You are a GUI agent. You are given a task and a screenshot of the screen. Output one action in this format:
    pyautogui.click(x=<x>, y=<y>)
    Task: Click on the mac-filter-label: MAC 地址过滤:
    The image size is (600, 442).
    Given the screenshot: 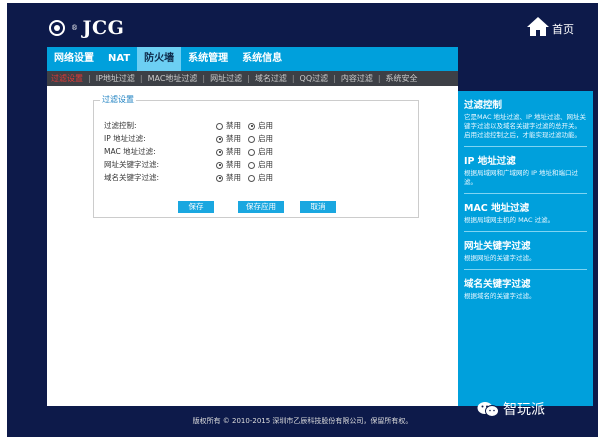 What is the action you would take?
    pyautogui.click(x=130, y=151)
    